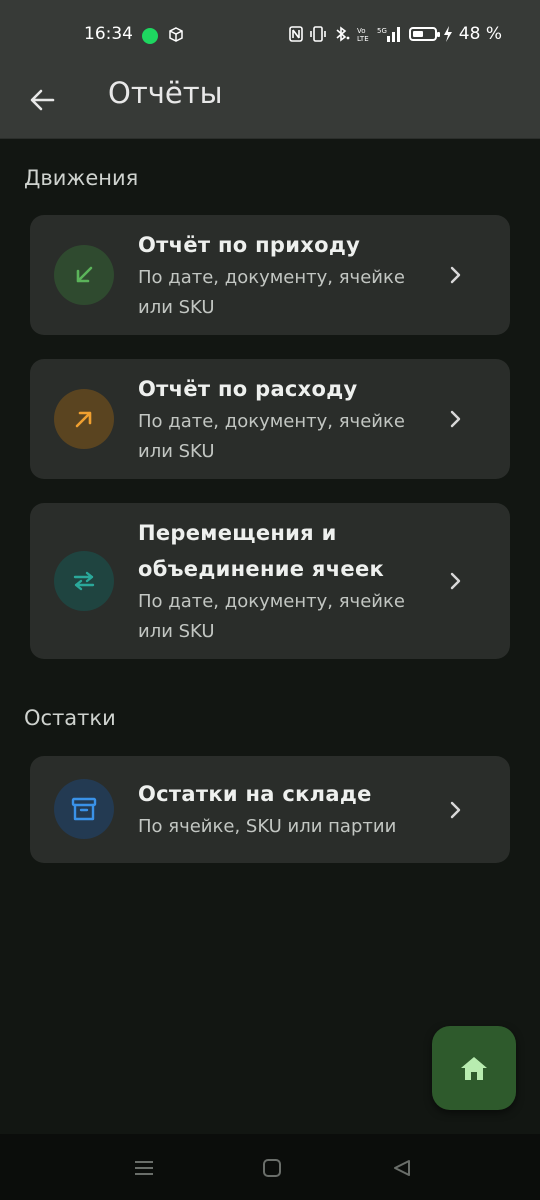  I want to click on receipt-icon-badge, so click(84, 275).